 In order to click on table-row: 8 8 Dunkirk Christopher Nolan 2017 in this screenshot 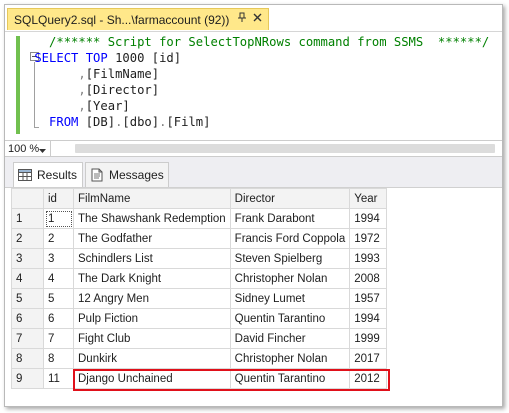, I will do `click(199, 358)`.